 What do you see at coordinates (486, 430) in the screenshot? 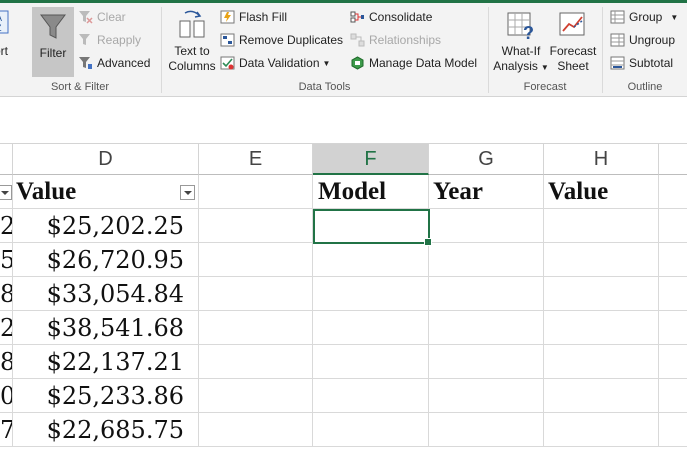
I see `cell-g8` at bounding box center [486, 430].